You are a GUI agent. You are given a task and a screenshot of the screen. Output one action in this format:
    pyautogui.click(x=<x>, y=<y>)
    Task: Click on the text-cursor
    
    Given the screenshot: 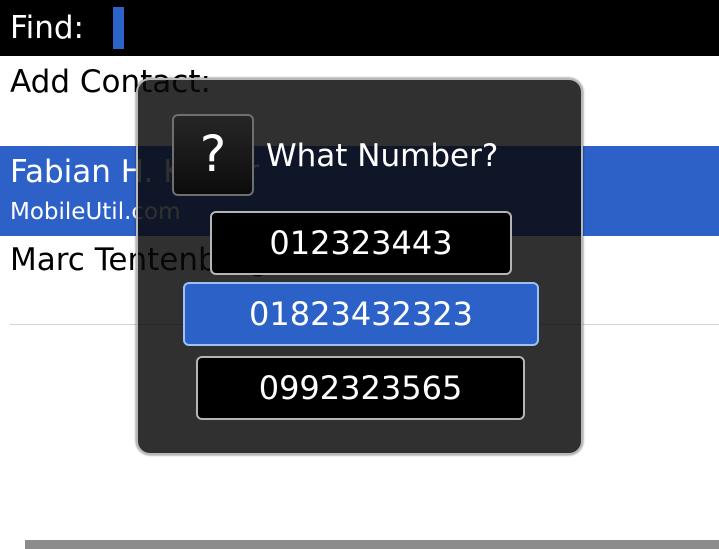 What is the action you would take?
    pyautogui.click(x=118, y=28)
    